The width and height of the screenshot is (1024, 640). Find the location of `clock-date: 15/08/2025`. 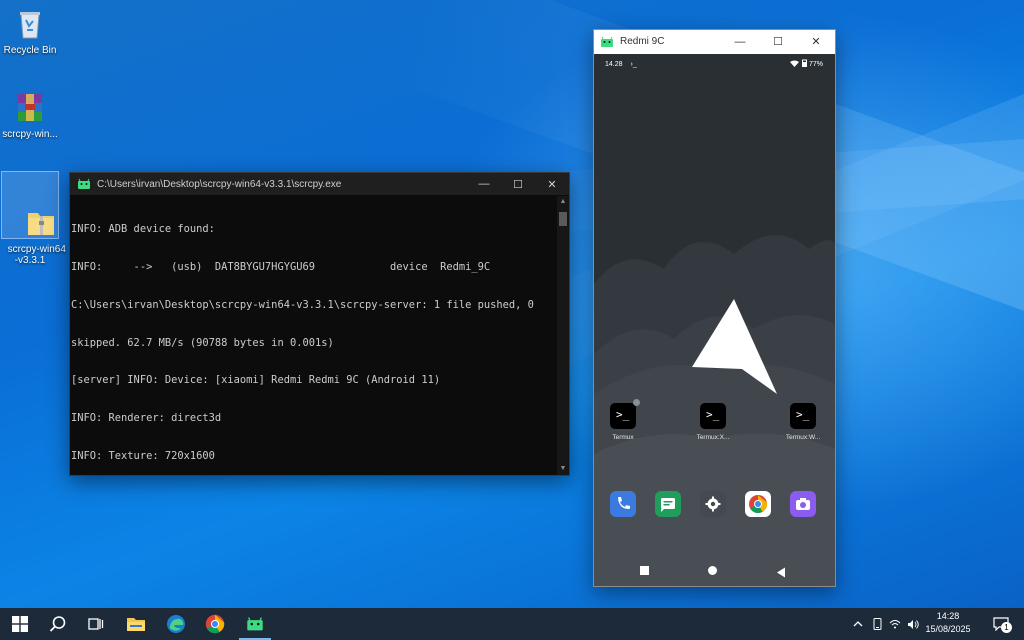

clock-date: 15/08/2025 is located at coordinates (948, 629).